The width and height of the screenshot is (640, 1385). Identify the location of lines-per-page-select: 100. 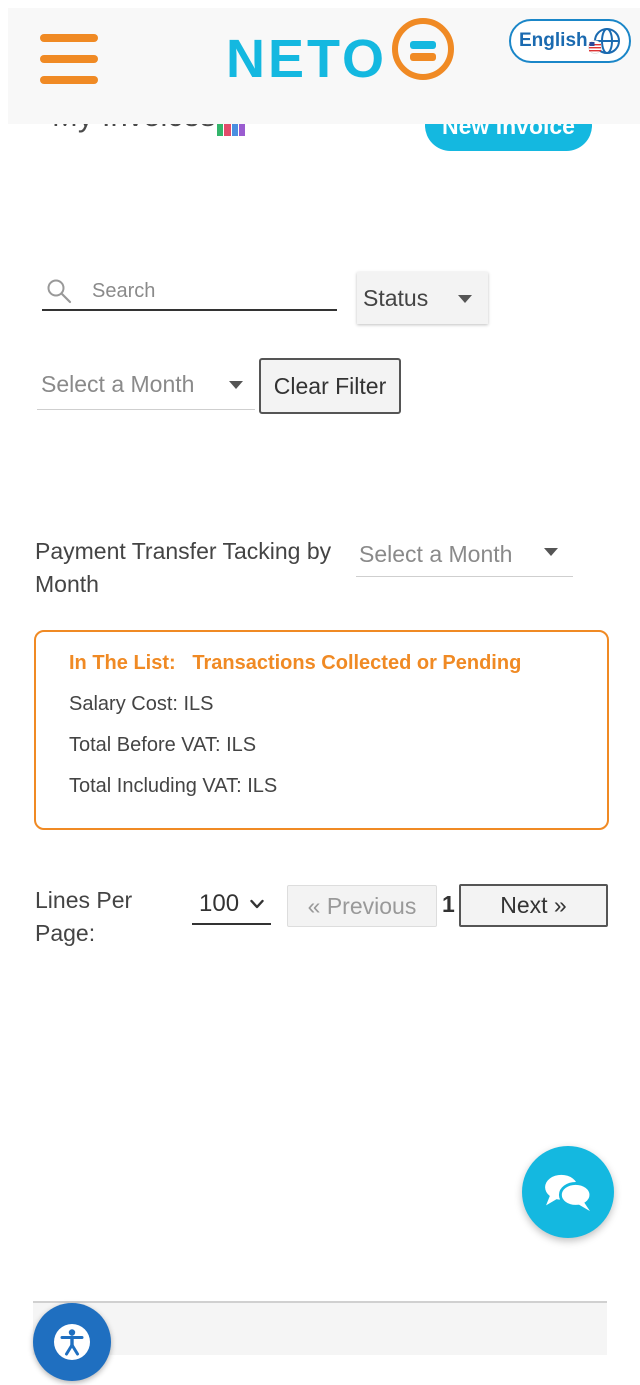
(231, 905).